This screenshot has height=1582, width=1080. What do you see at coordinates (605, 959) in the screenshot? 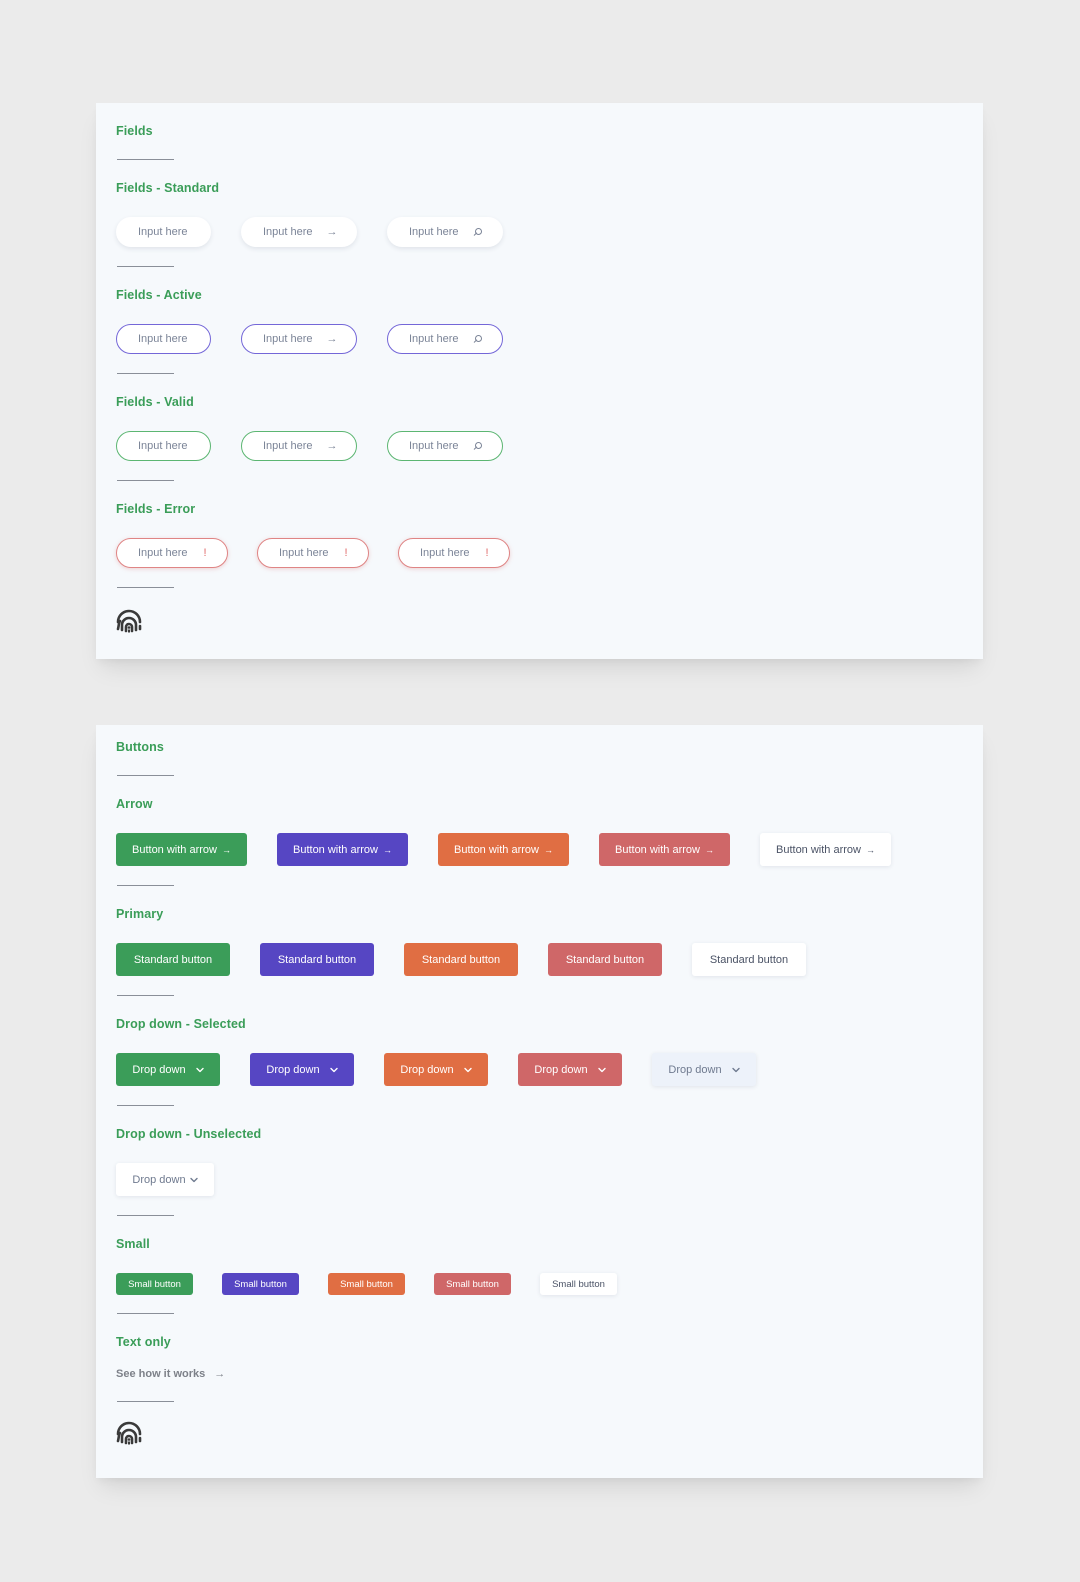
I see `standard-button-red: Standard button` at bounding box center [605, 959].